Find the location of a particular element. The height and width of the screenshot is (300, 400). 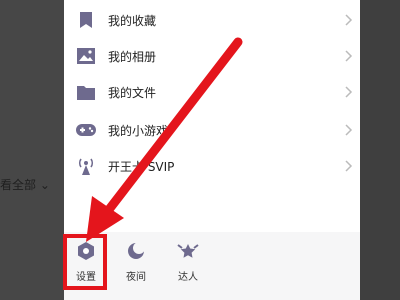

folder-icon is located at coordinates (86, 92).